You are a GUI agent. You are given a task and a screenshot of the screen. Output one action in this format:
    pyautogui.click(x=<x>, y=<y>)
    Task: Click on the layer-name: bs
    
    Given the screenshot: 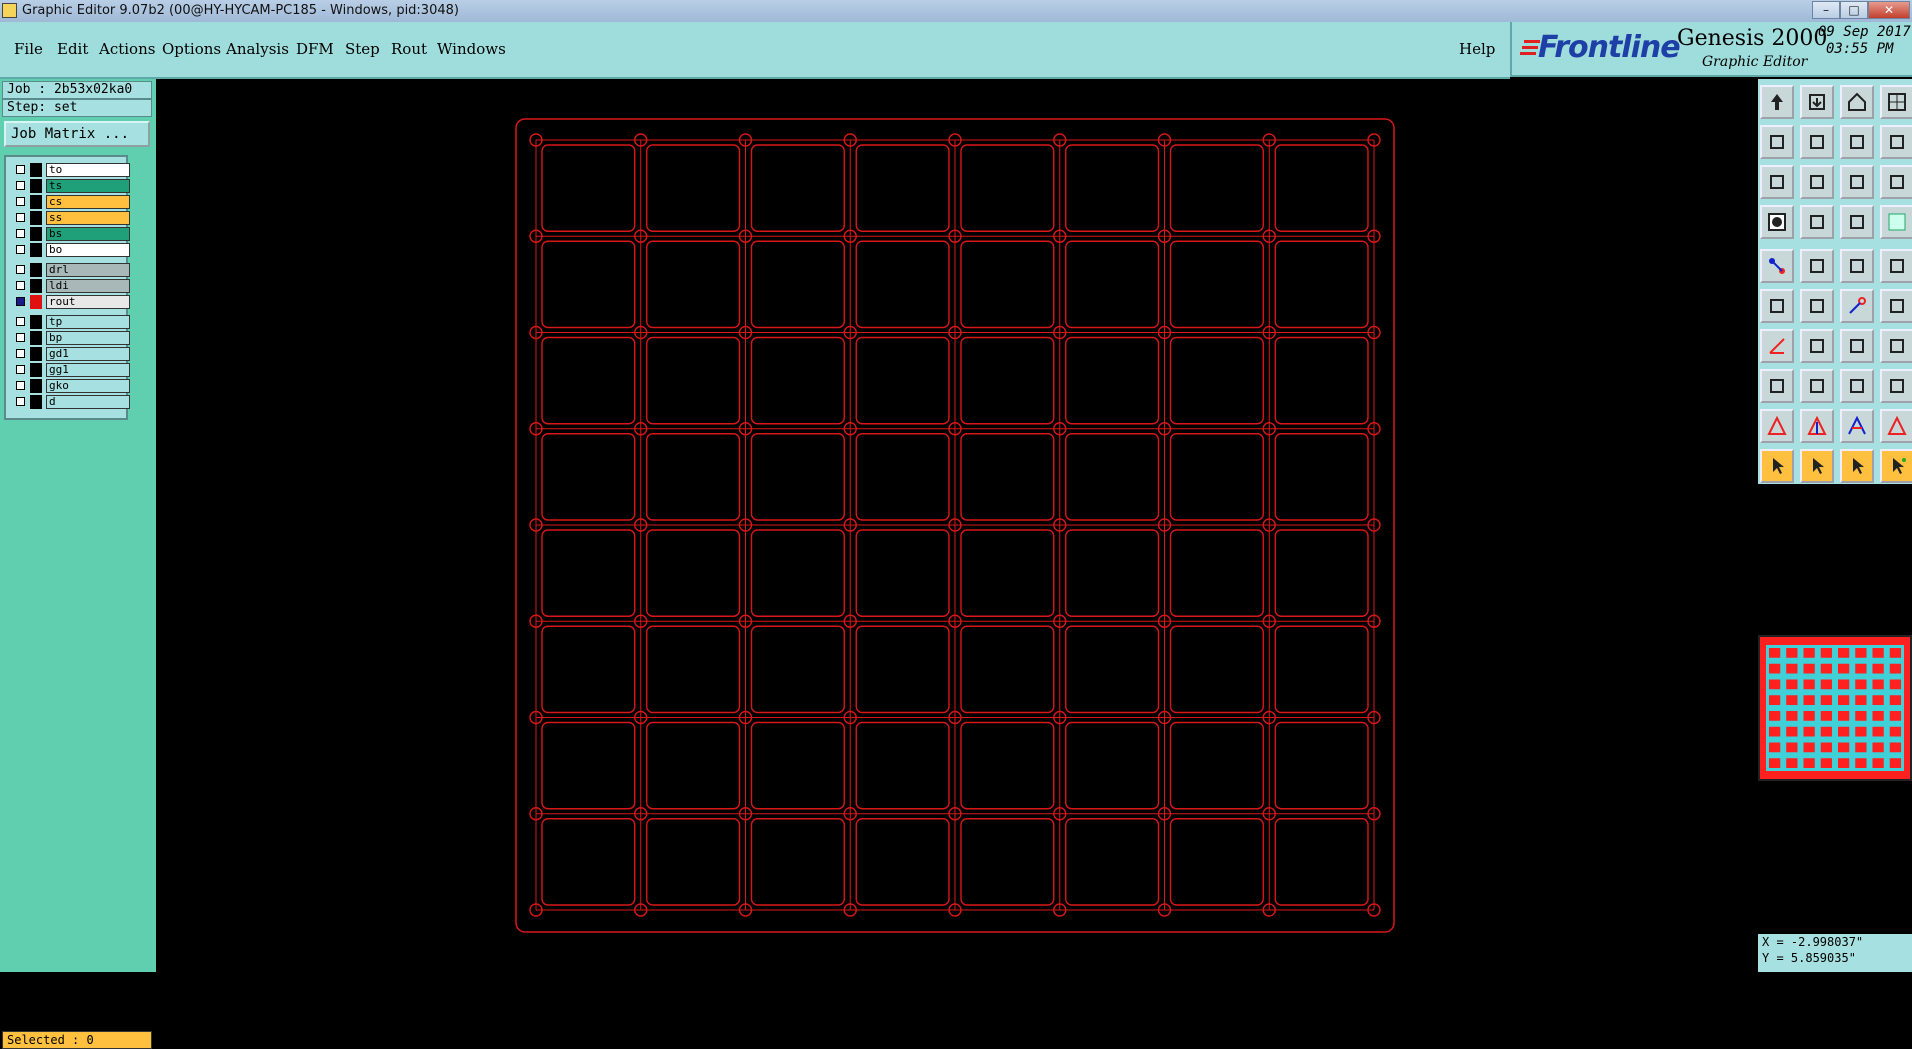 What is the action you would take?
    pyautogui.click(x=88, y=234)
    